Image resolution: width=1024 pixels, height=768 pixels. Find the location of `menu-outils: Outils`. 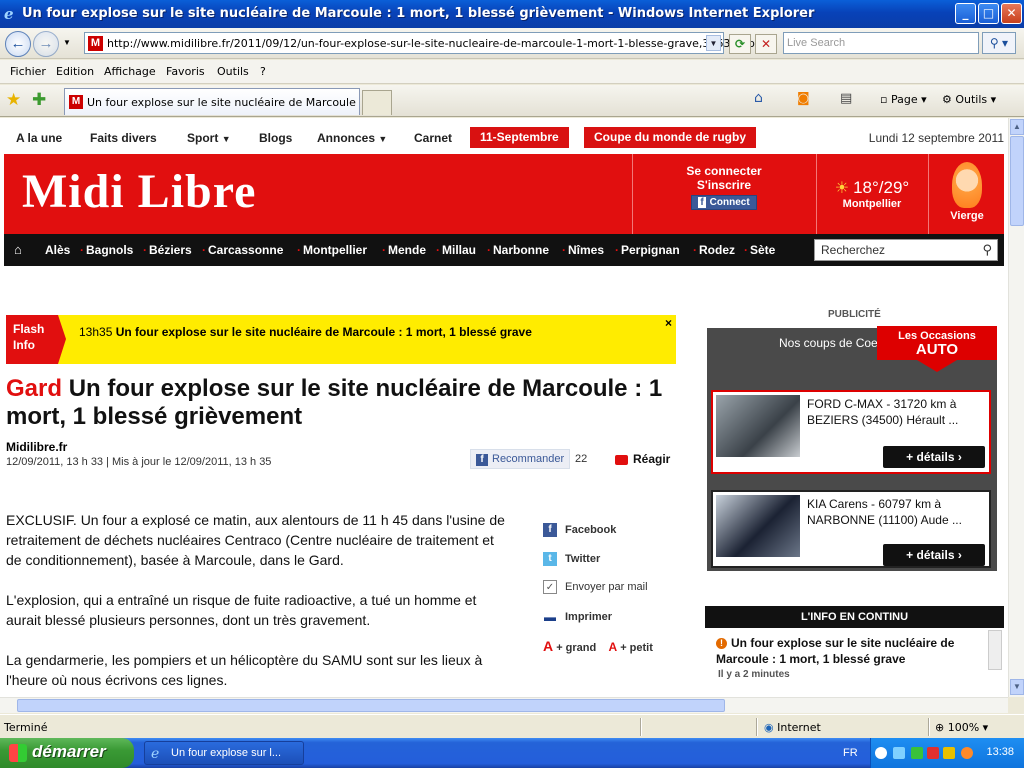

menu-outils: Outils is located at coordinates (233, 71).